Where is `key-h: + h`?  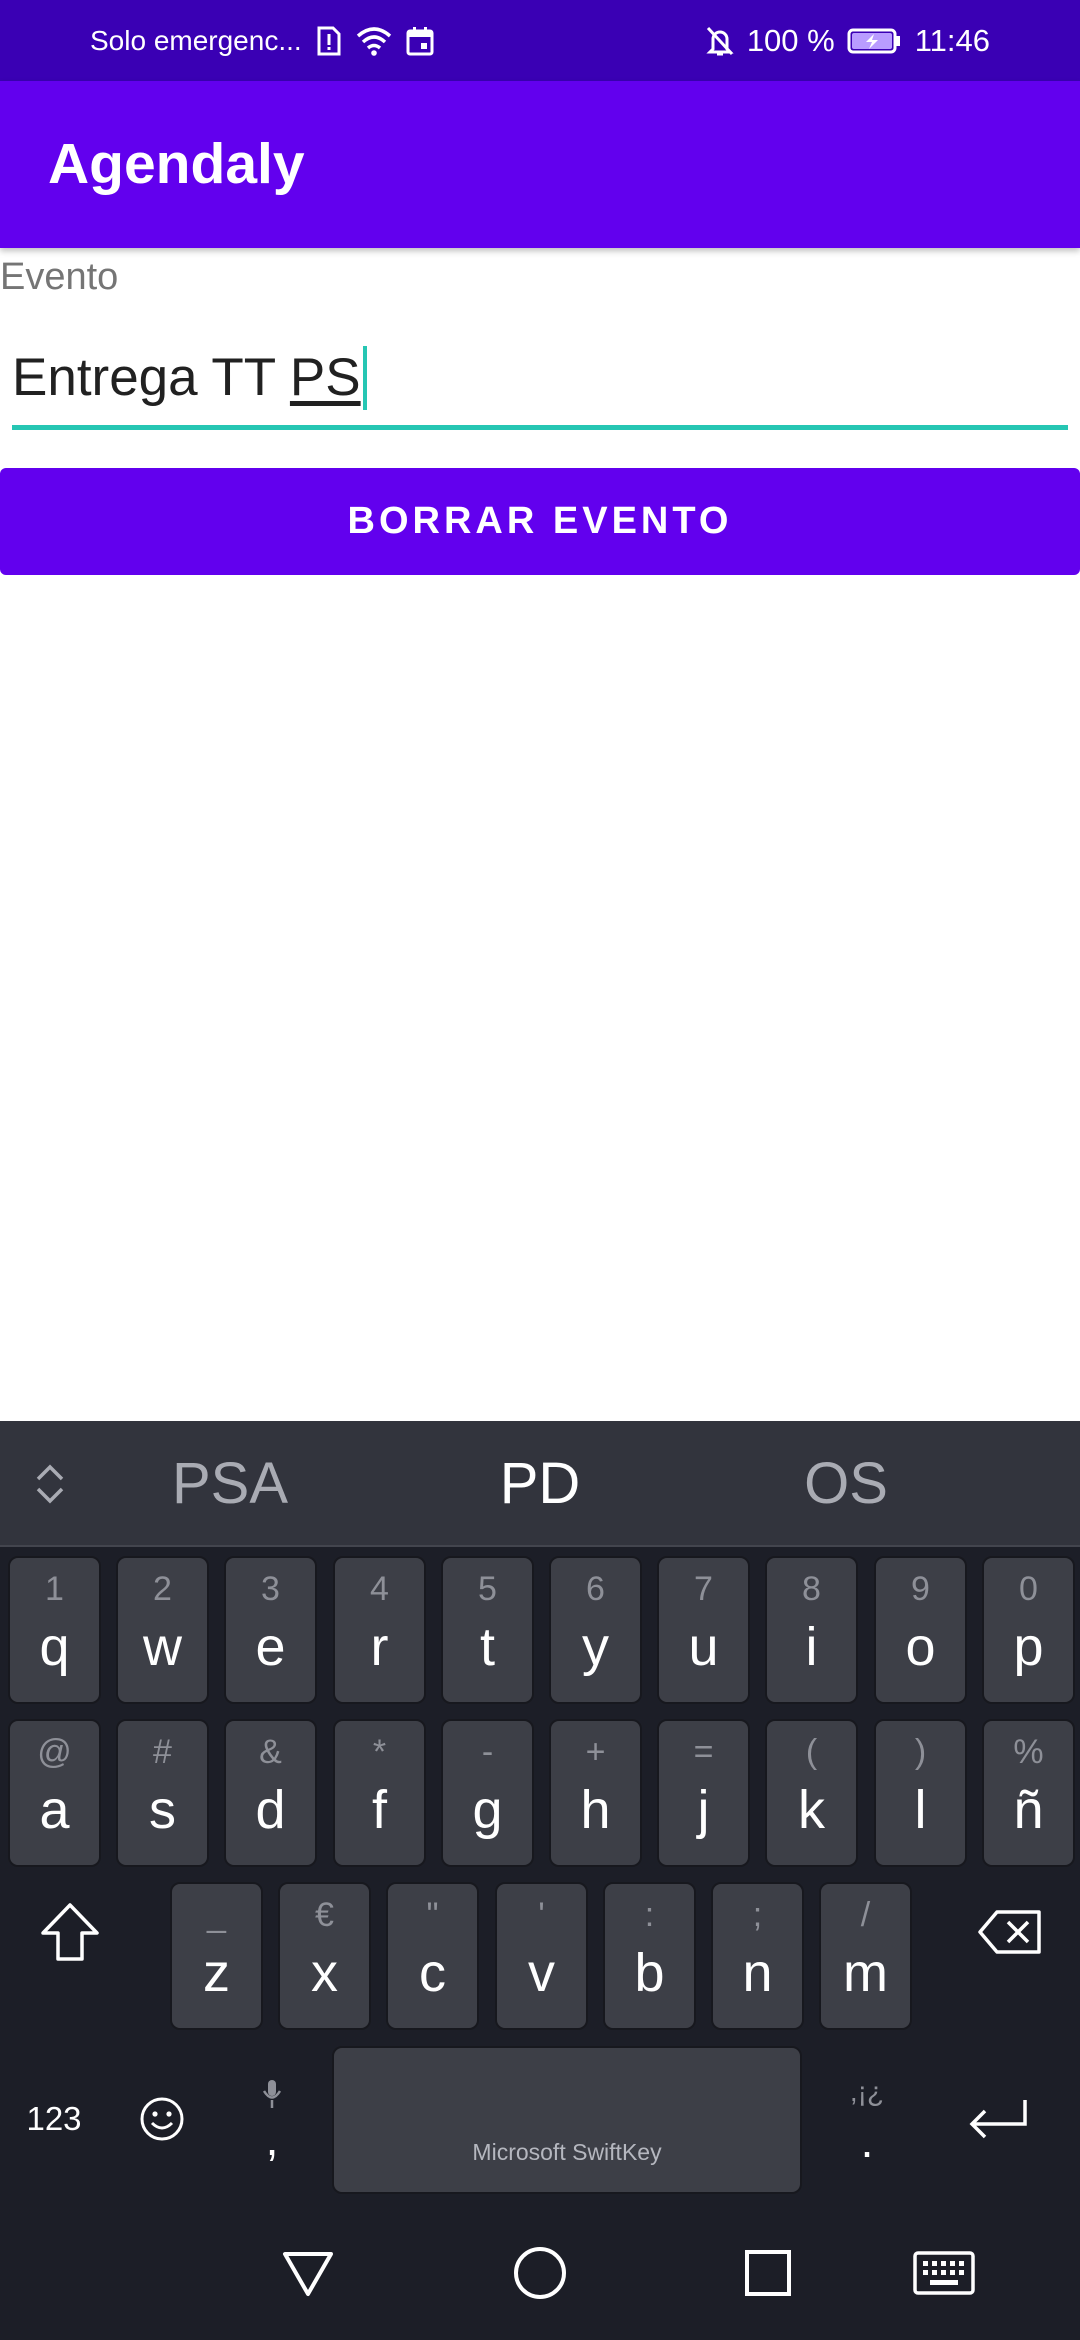
key-h: + h is located at coordinates (595, 1793).